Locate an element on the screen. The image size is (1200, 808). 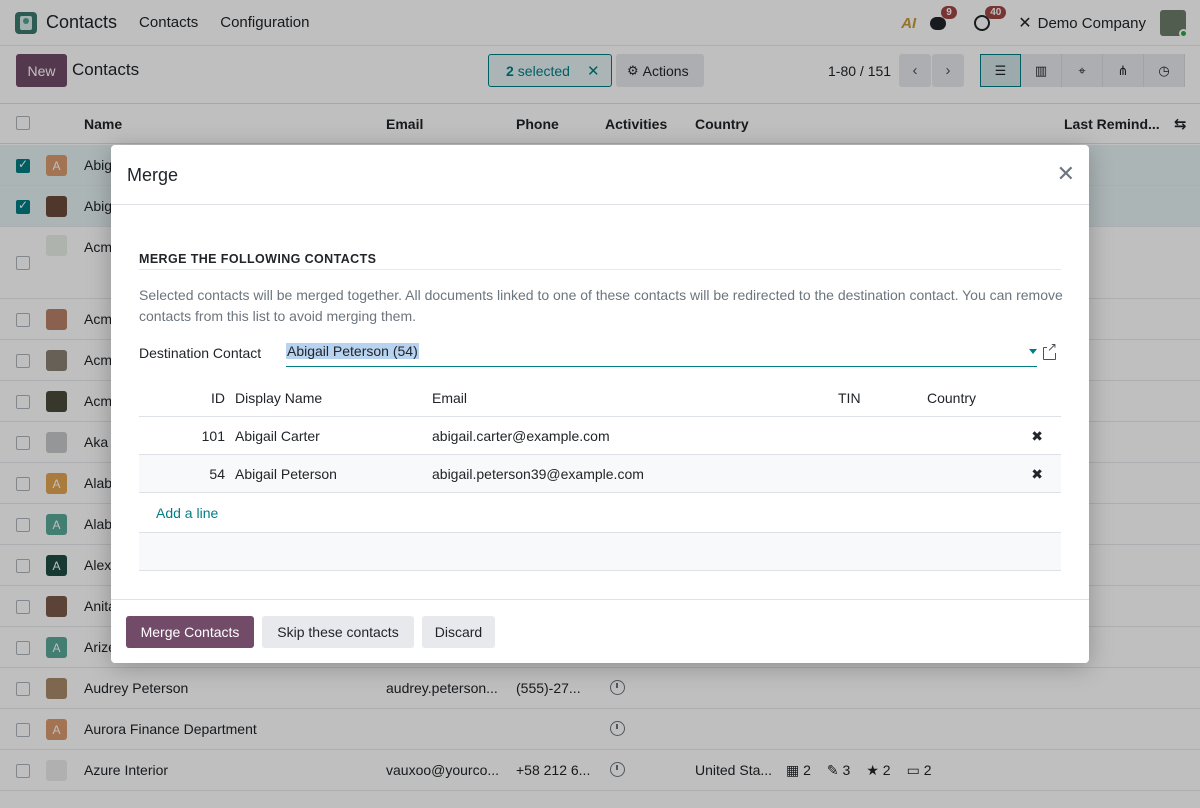
merge-contacts-button: Merge Contacts is located at coordinates (190, 632).